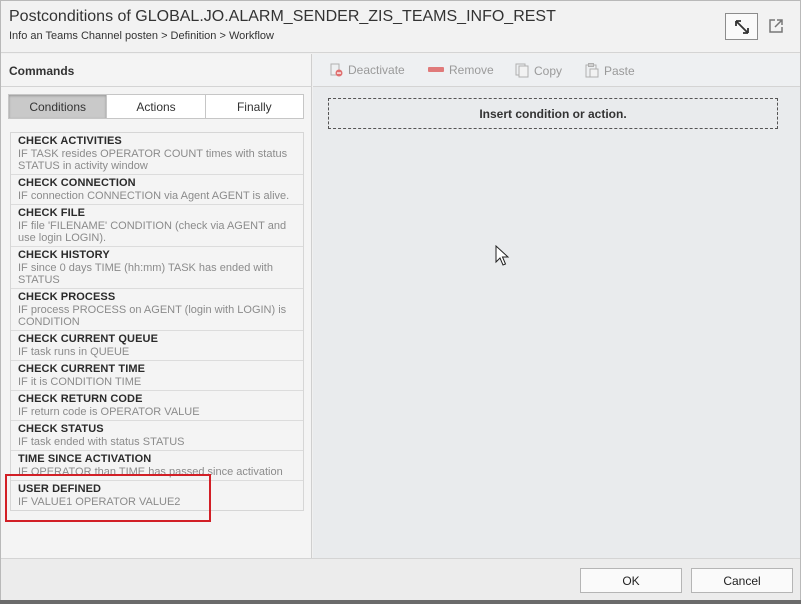  I want to click on cancel-button: Cancel, so click(742, 580).